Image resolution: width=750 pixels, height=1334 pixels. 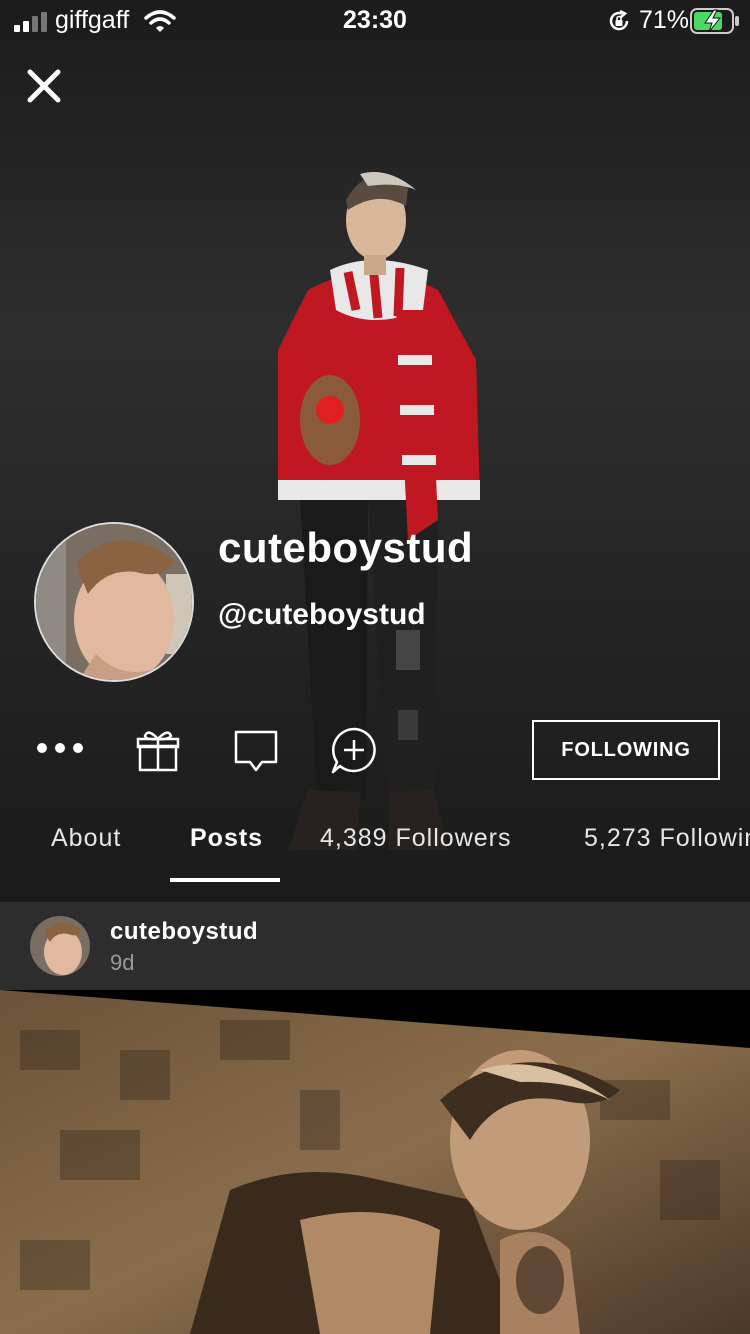 What do you see at coordinates (626, 750) in the screenshot?
I see `following-button: FOLLOWING` at bounding box center [626, 750].